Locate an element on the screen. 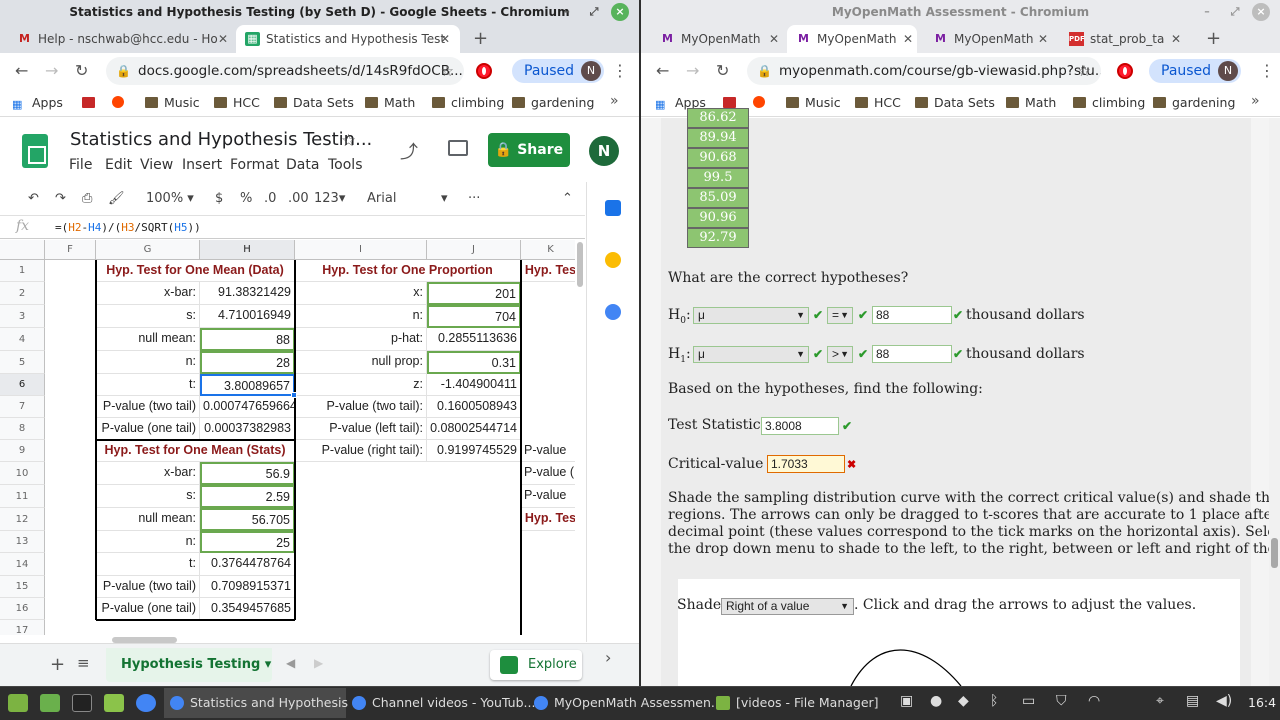 The image size is (1280, 720). row-header-12: 12 is located at coordinates (22, 519).